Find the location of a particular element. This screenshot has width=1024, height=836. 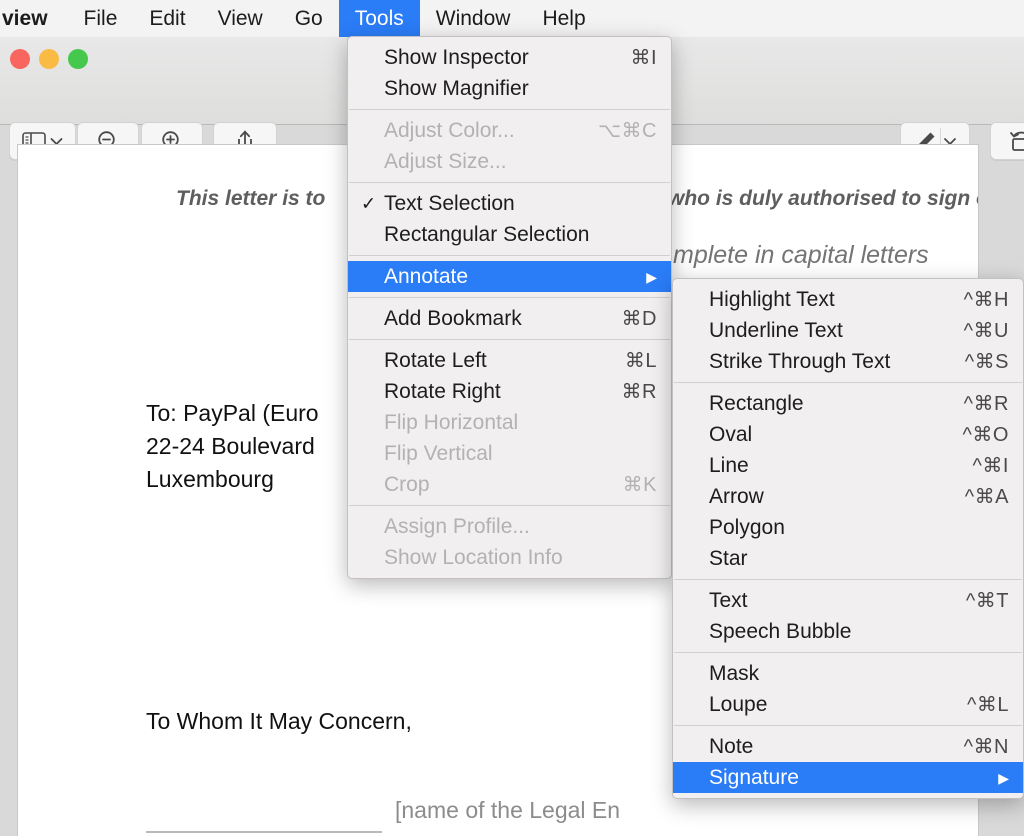

menubar-item-preview: view is located at coordinates (34, 18).